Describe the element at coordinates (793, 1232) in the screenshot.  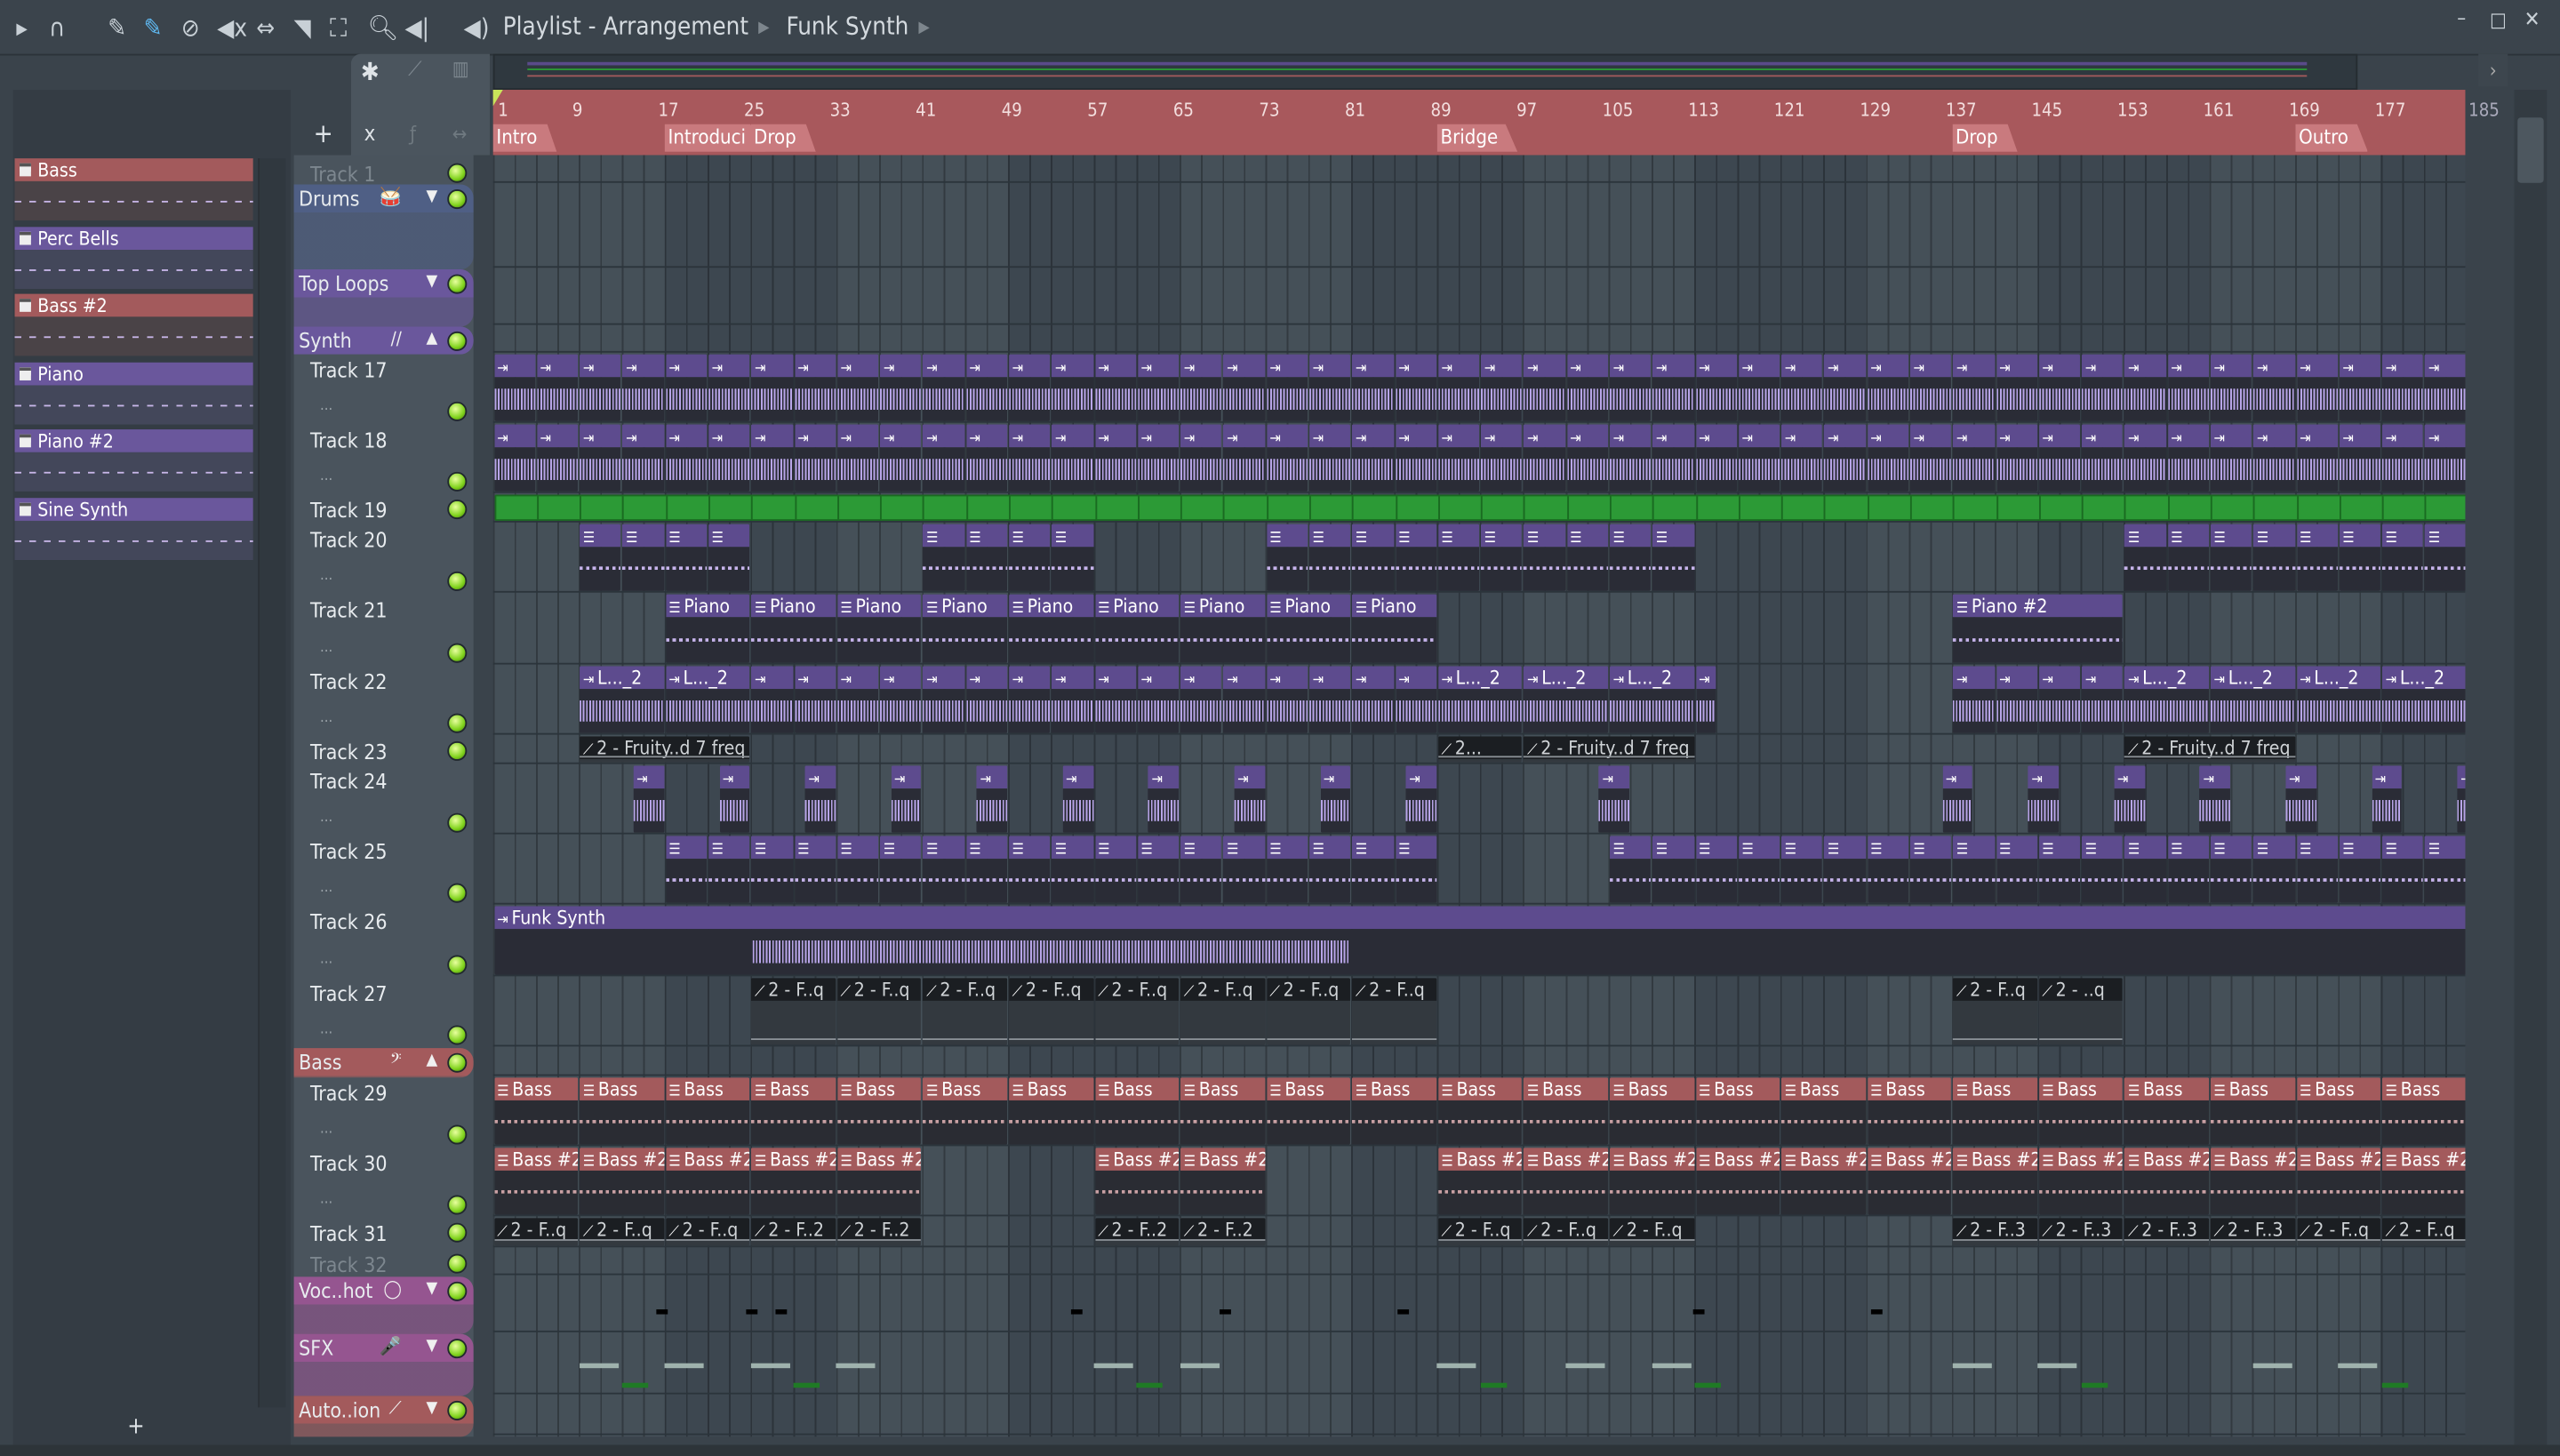
I see `automation-clip: ⟋ 2 - F..2` at that location.